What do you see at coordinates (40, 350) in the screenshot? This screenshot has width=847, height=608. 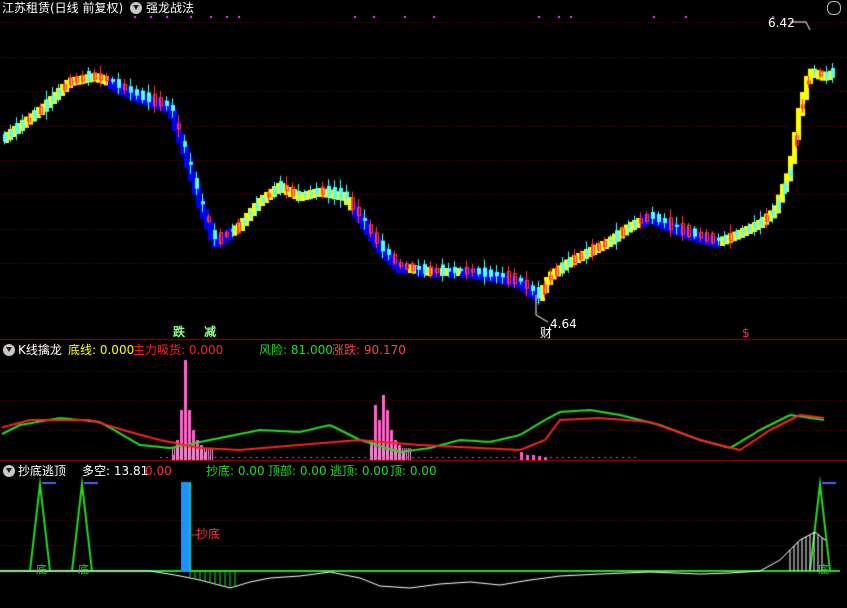 I see `panel2-name: K线擒龙` at bounding box center [40, 350].